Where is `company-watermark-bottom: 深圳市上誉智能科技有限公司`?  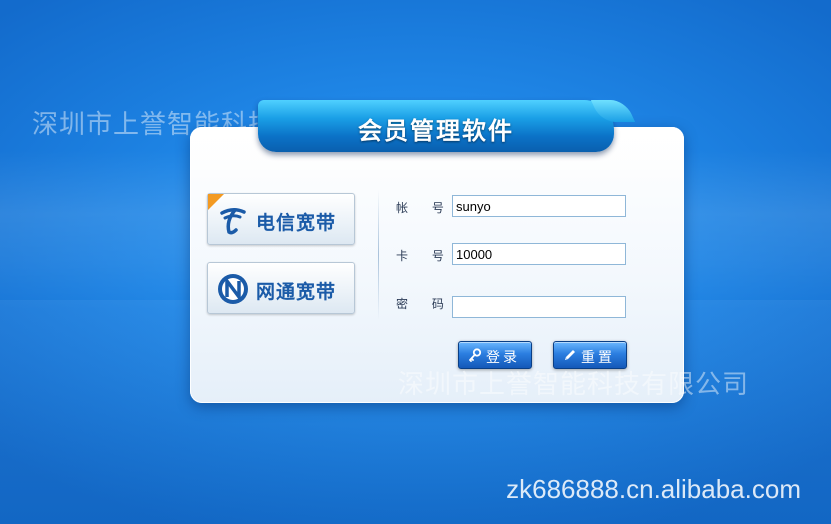
company-watermark-bottom: 深圳市上誉智能科技有限公司 is located at coordinates (574, 385).